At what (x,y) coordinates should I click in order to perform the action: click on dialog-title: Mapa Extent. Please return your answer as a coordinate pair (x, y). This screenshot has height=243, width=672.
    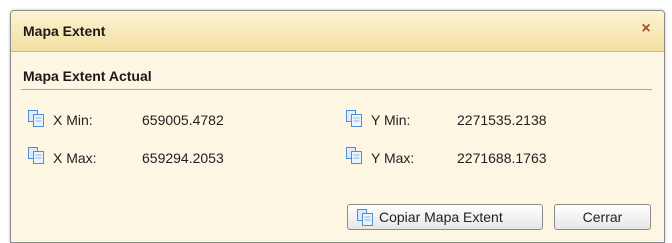
    Looking at the image, I should click on (64, 31).